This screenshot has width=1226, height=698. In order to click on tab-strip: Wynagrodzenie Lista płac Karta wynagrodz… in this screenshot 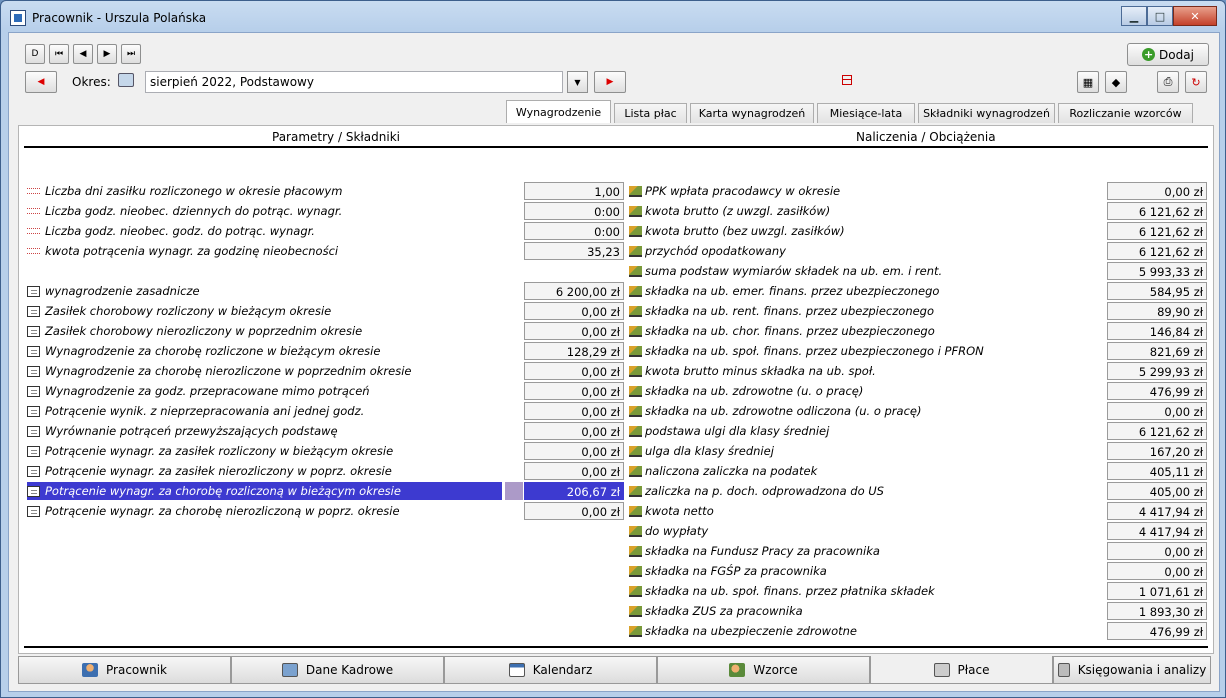, I will do `click(851, 111)`.